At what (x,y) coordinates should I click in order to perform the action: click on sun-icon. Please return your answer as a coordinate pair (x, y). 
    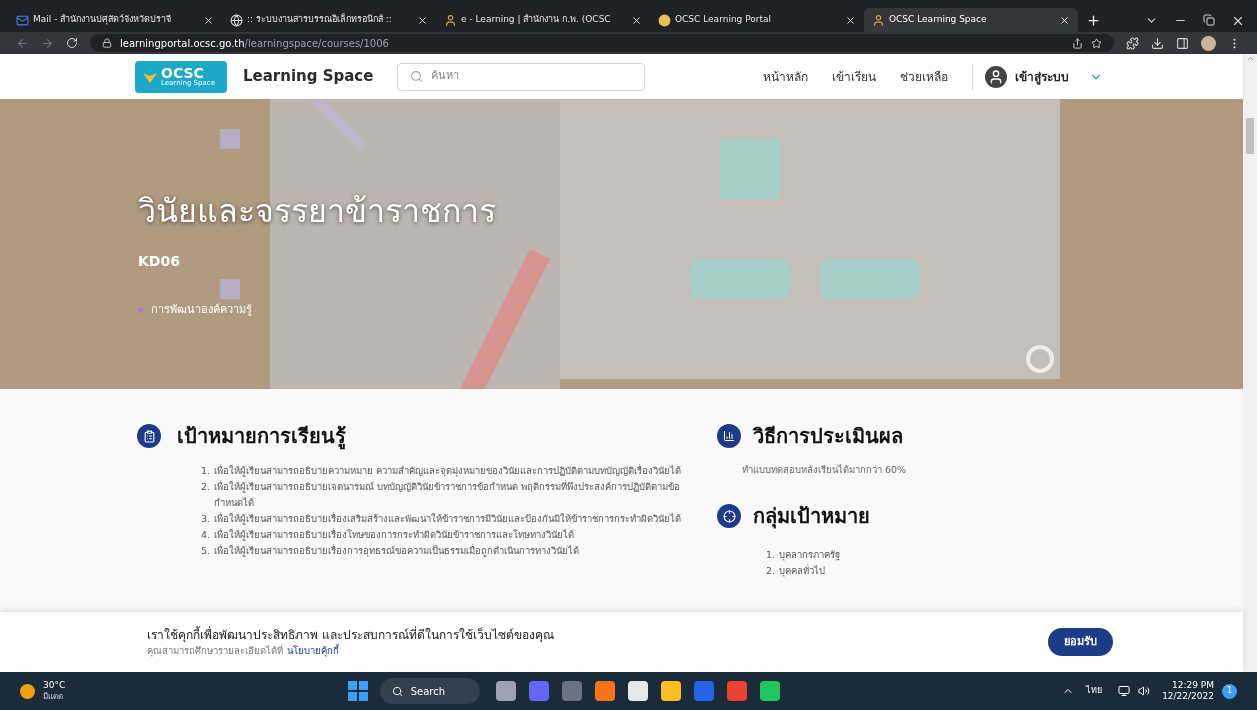
    Looking at the image, I should click on (27, 691).